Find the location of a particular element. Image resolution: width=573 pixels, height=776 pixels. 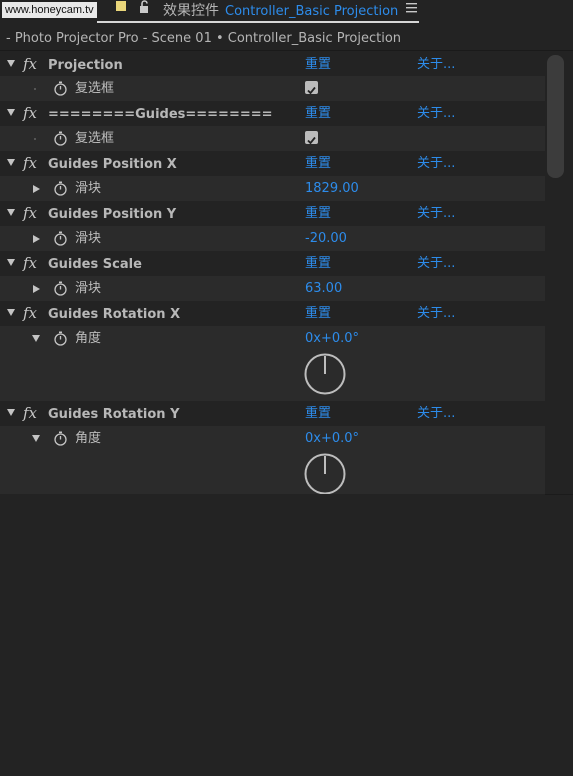

effect-name: Guides Rotation Y is located at coordinates (114, 414).